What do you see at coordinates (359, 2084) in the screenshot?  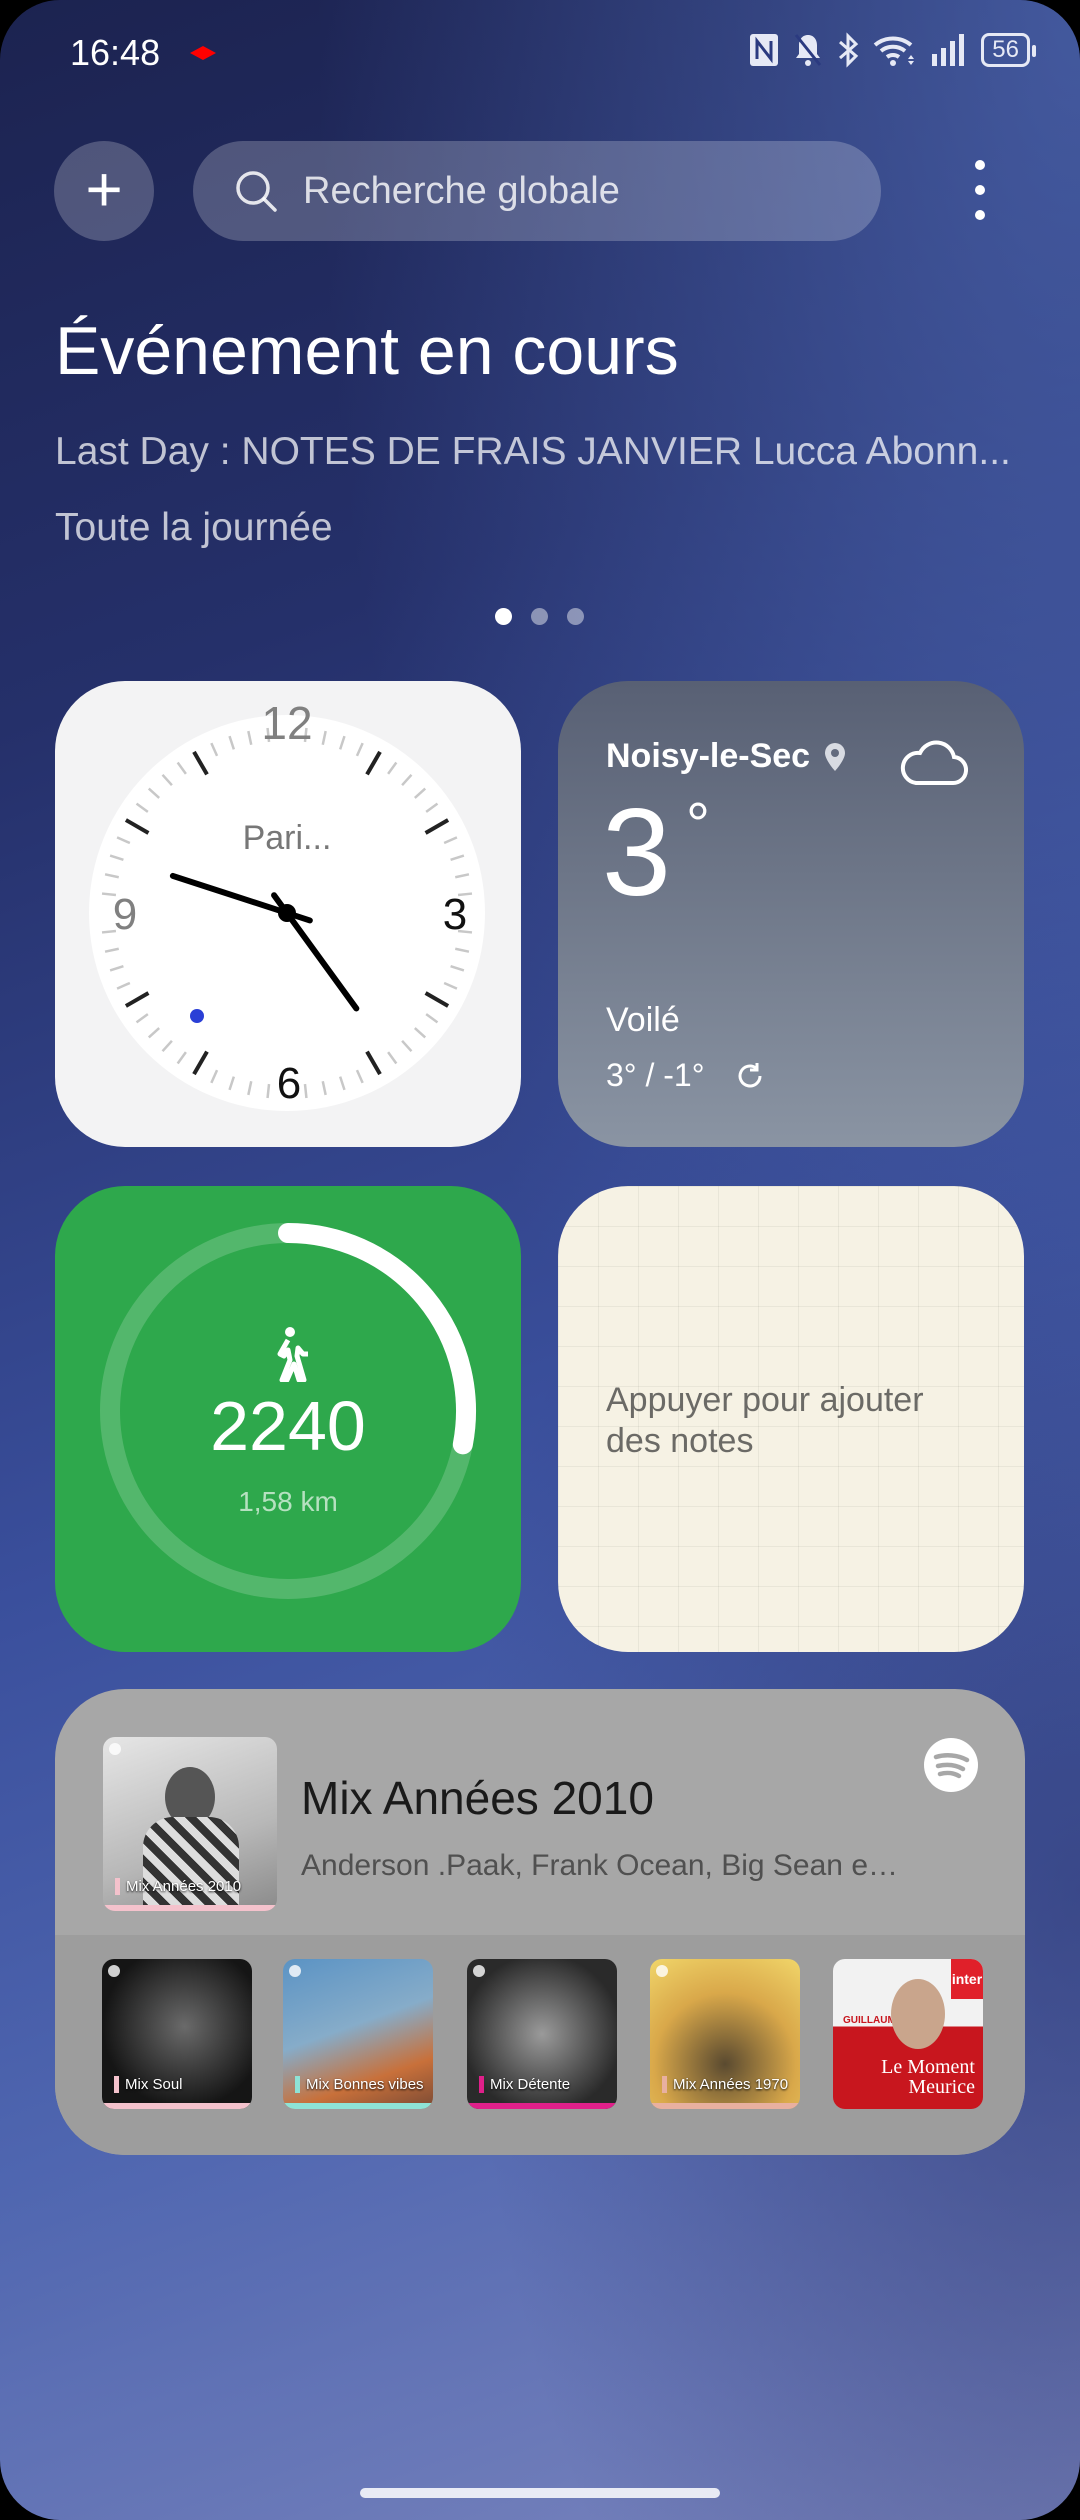 I see `playlist-label: Mix Bonnes vibes` at bounding box center [359, 2084].